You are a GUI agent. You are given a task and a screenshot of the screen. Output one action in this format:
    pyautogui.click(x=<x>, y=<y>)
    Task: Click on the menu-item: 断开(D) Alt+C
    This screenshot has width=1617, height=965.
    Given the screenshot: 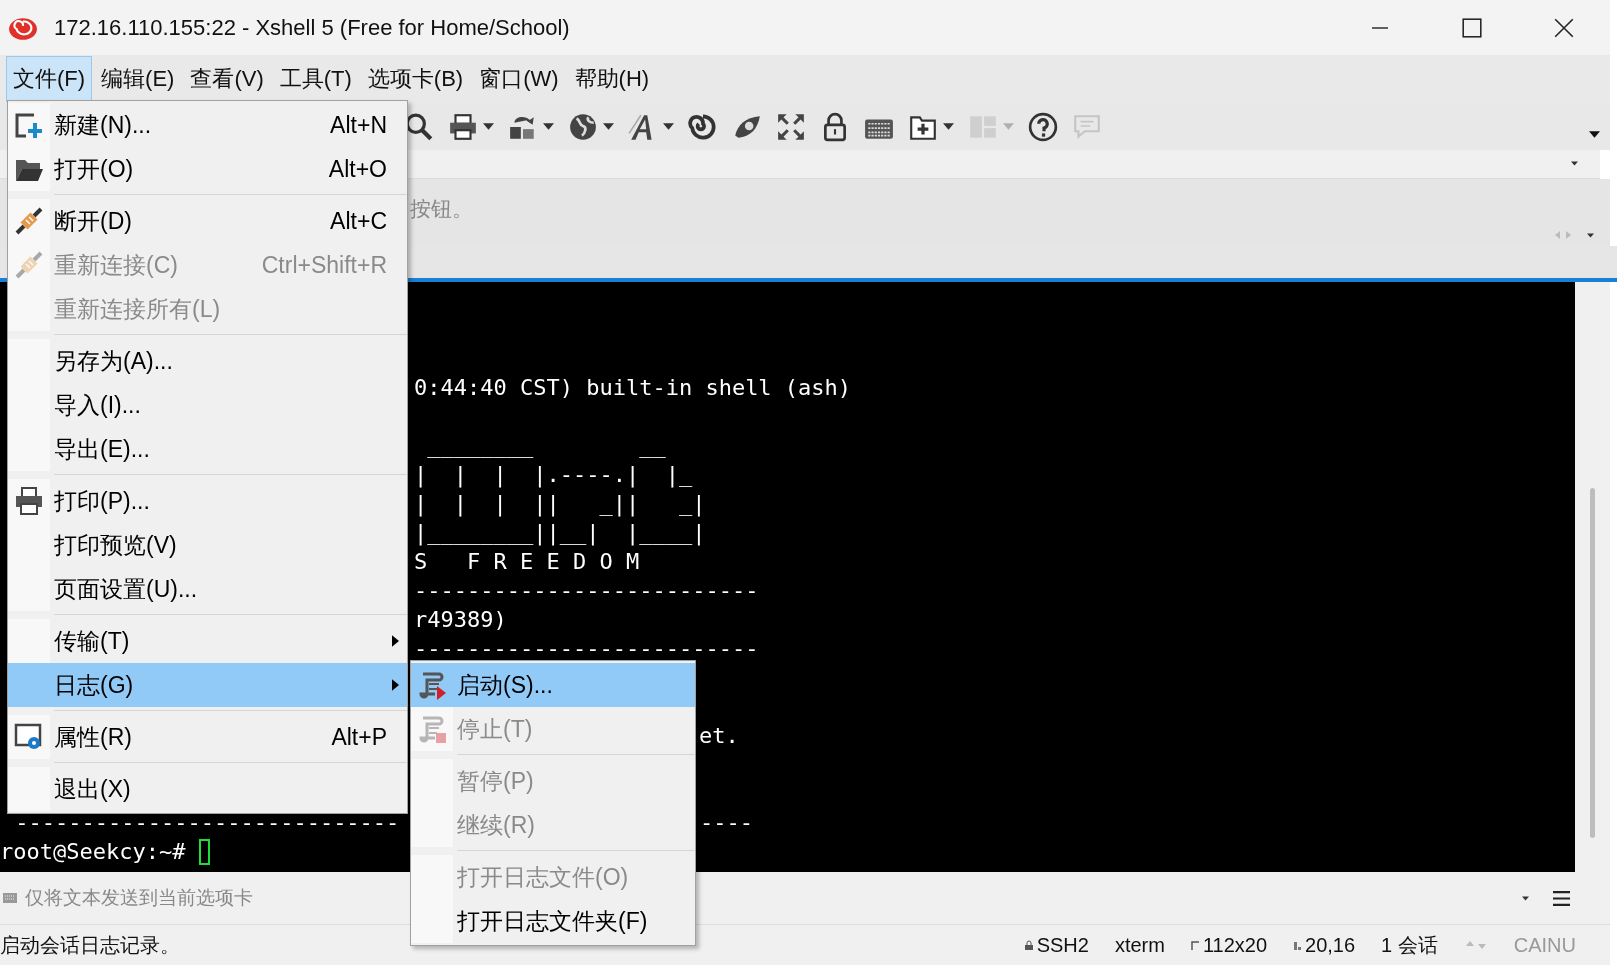 What is the action you would take?
    pyautogui.click(x=207, y=221)
    